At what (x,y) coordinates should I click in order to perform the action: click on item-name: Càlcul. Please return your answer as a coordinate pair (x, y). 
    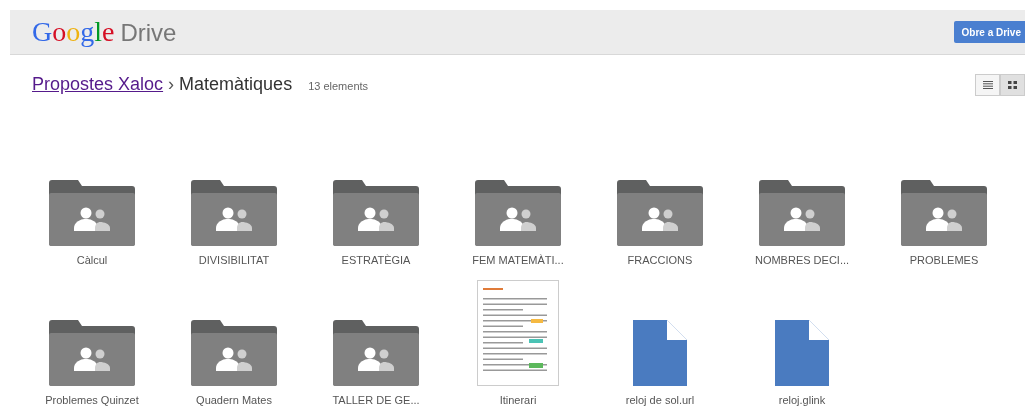
    Looking at the image, I should click on (92, 260).